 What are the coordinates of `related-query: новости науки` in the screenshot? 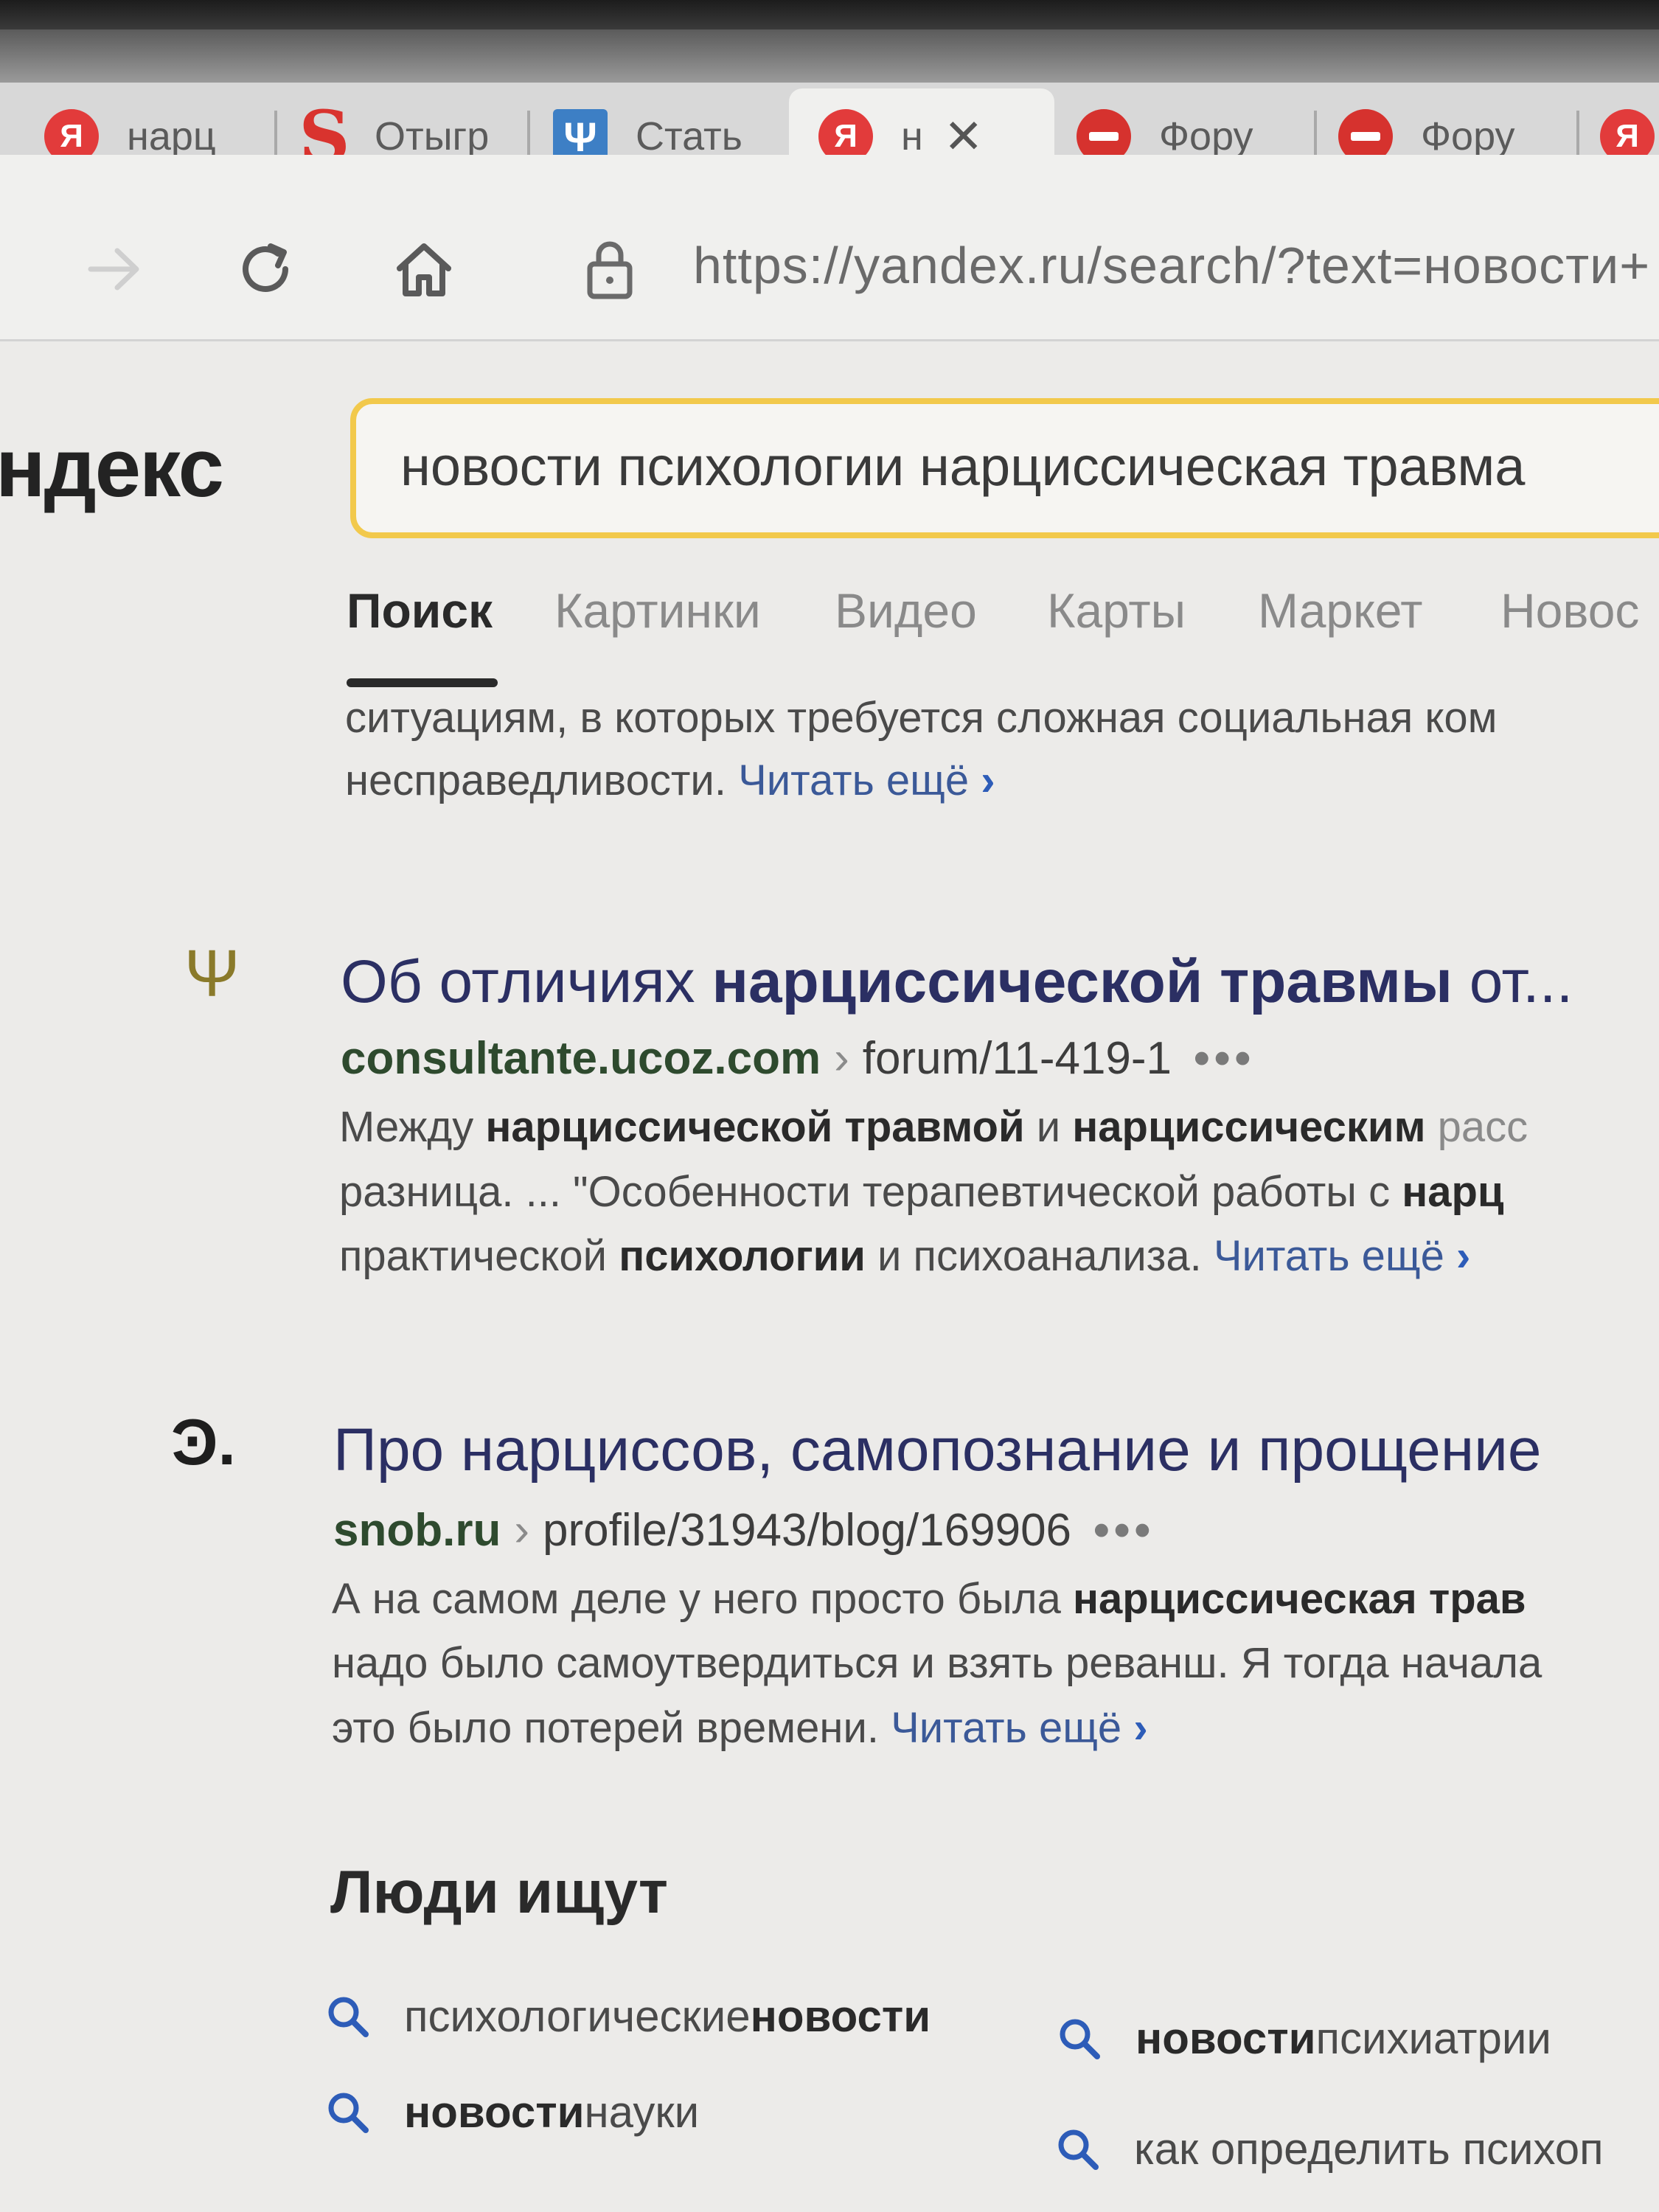 It's located at (511, 2112).